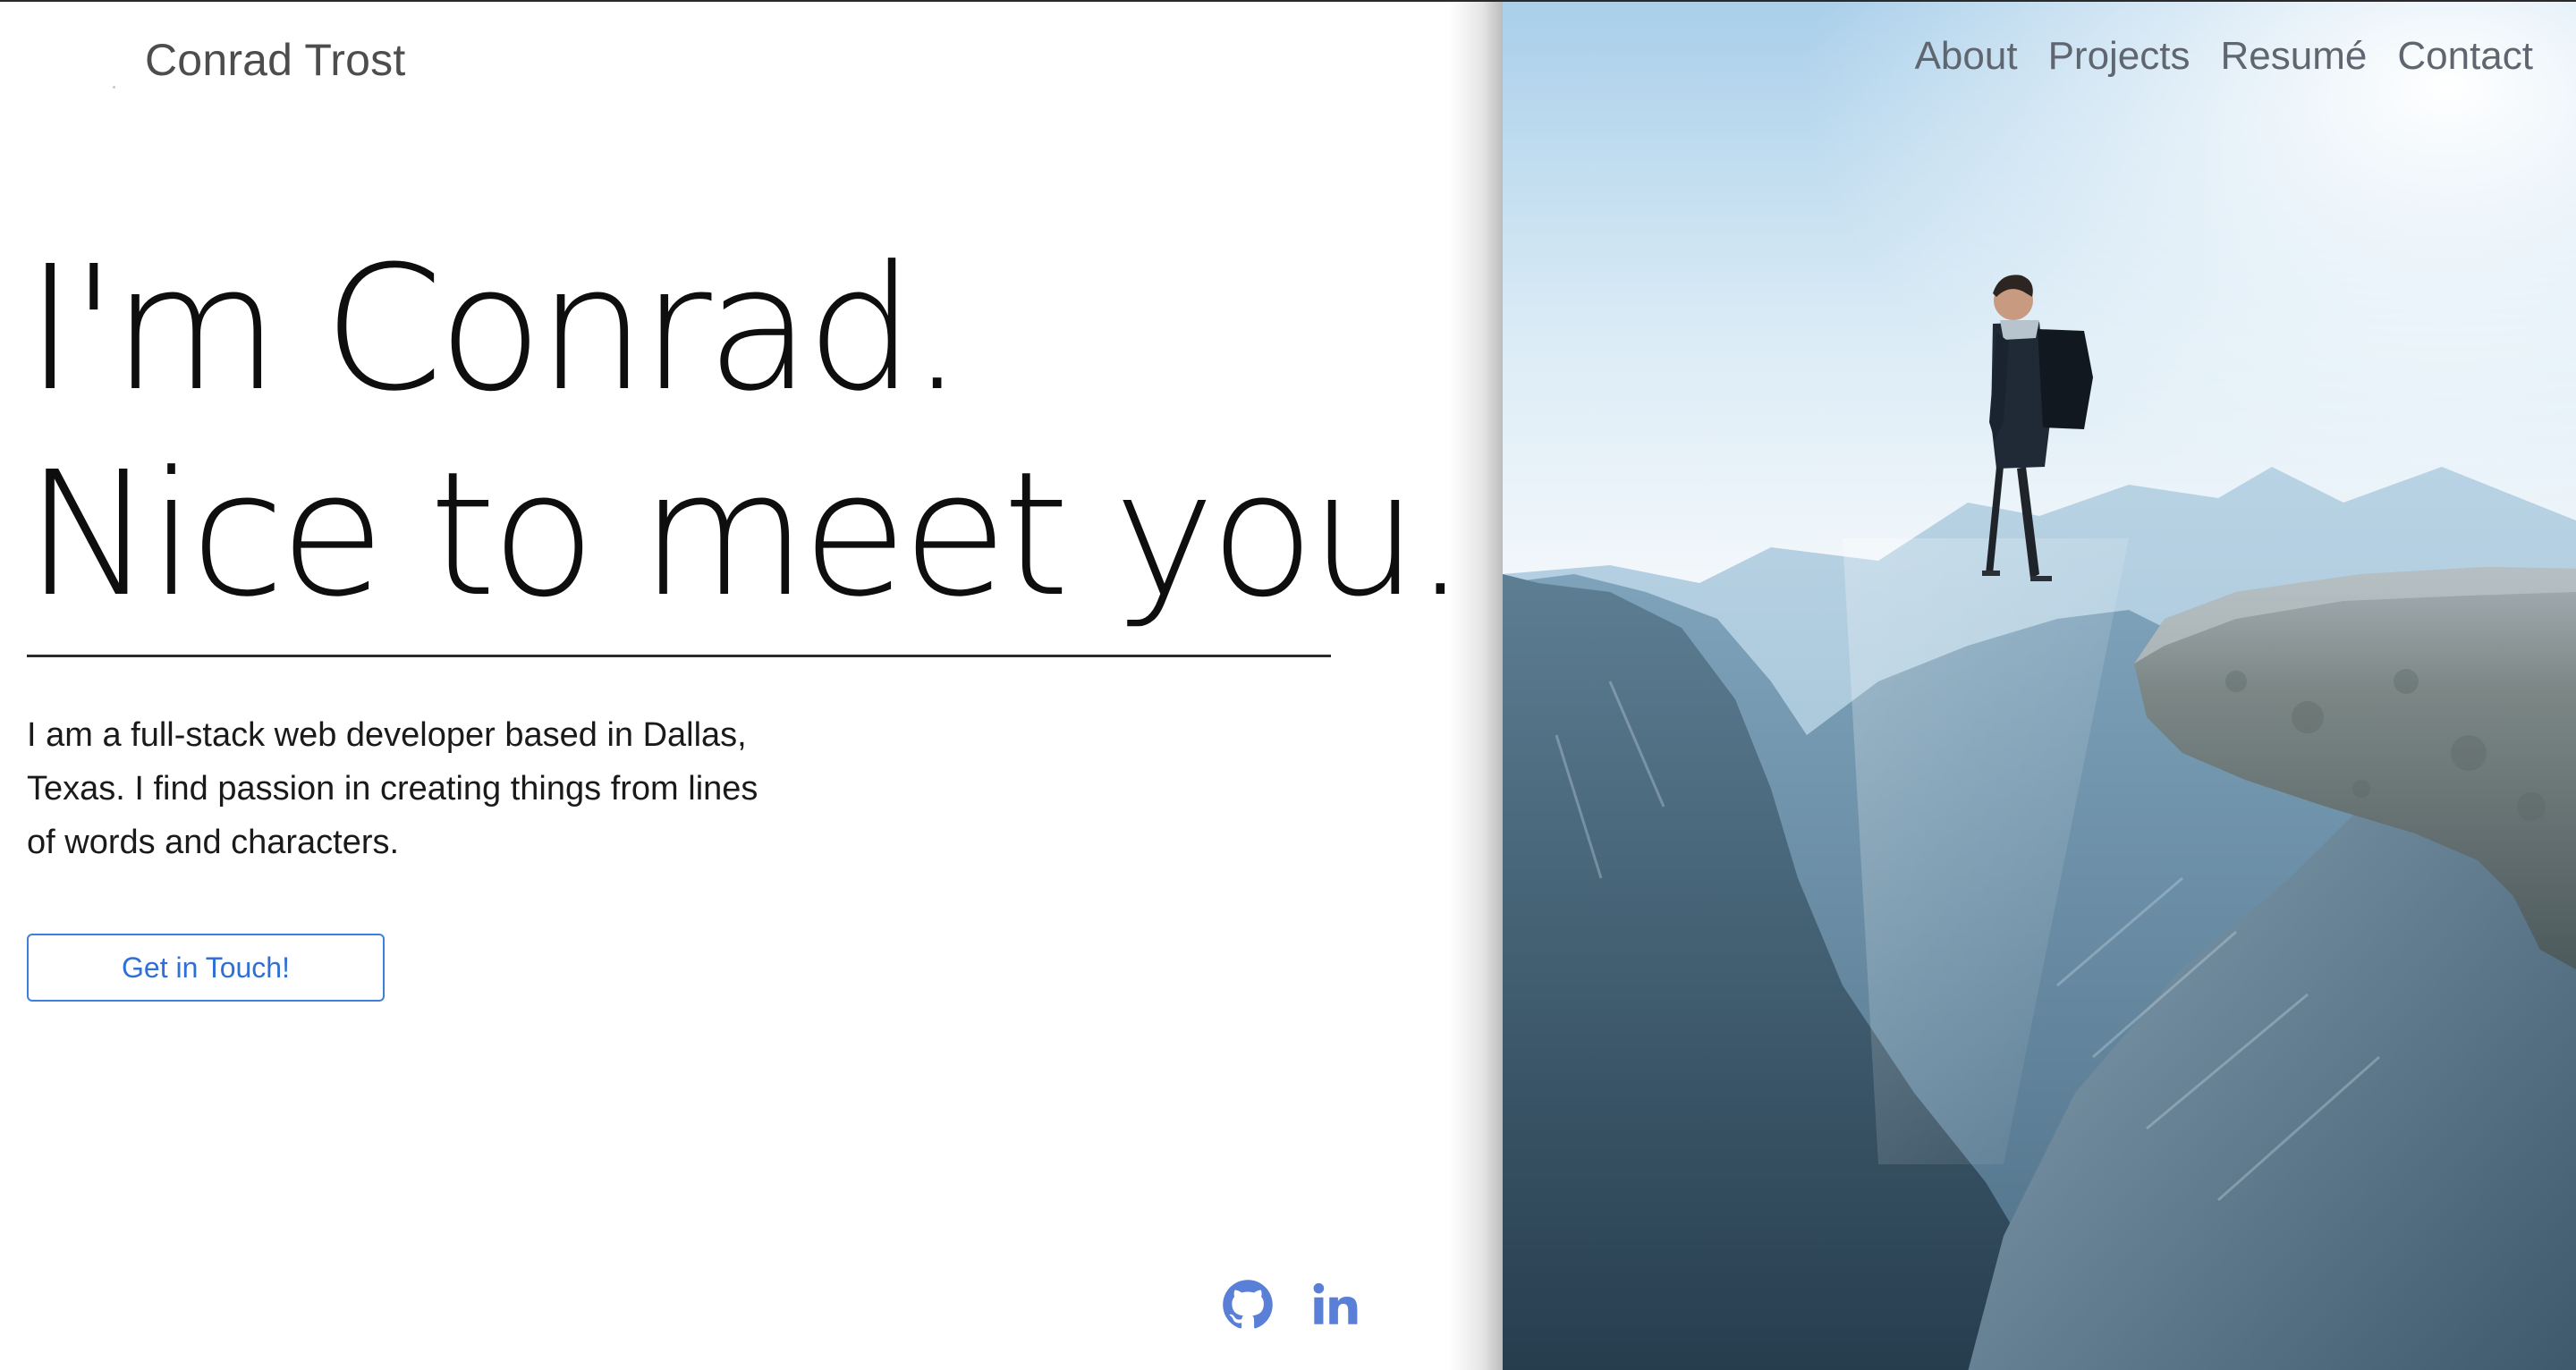 This screenshot has height=1370, width=2576. What do you see at coordinates (1476, 686) in the screenshot?
I see `panel-shadow` at bounding box center [1476, 686].